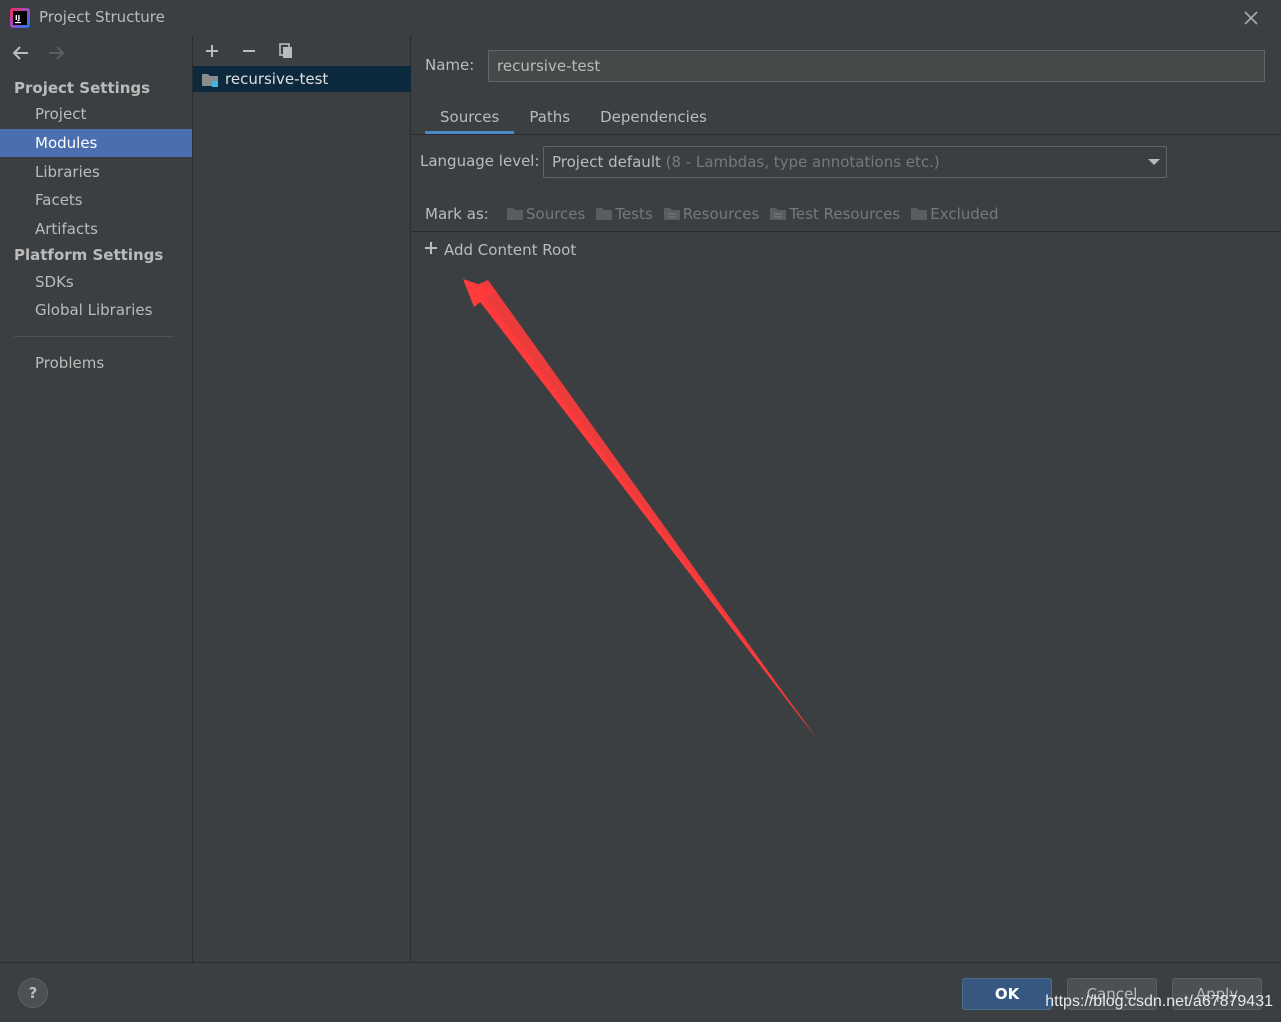  Describe the element at coordinates (102, 17) in the screenshot. I see `window-title: Project Structure` at that location.